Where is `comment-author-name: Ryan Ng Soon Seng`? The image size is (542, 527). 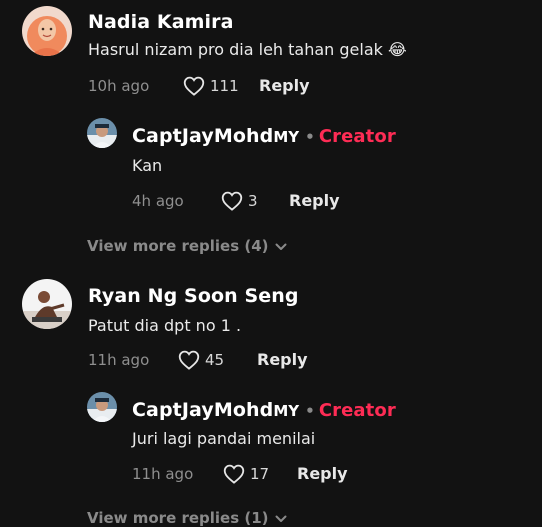
comment-author-name: Ryan Ng Soon Seng is located at coordinates (193, 296).